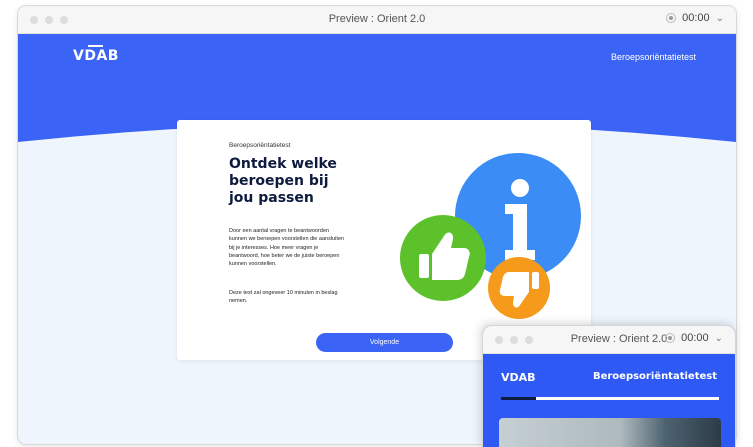 This screenshot has width=753, height=447. I want to click on recording-timer: 00:00 ⌄, so click(695, 18).